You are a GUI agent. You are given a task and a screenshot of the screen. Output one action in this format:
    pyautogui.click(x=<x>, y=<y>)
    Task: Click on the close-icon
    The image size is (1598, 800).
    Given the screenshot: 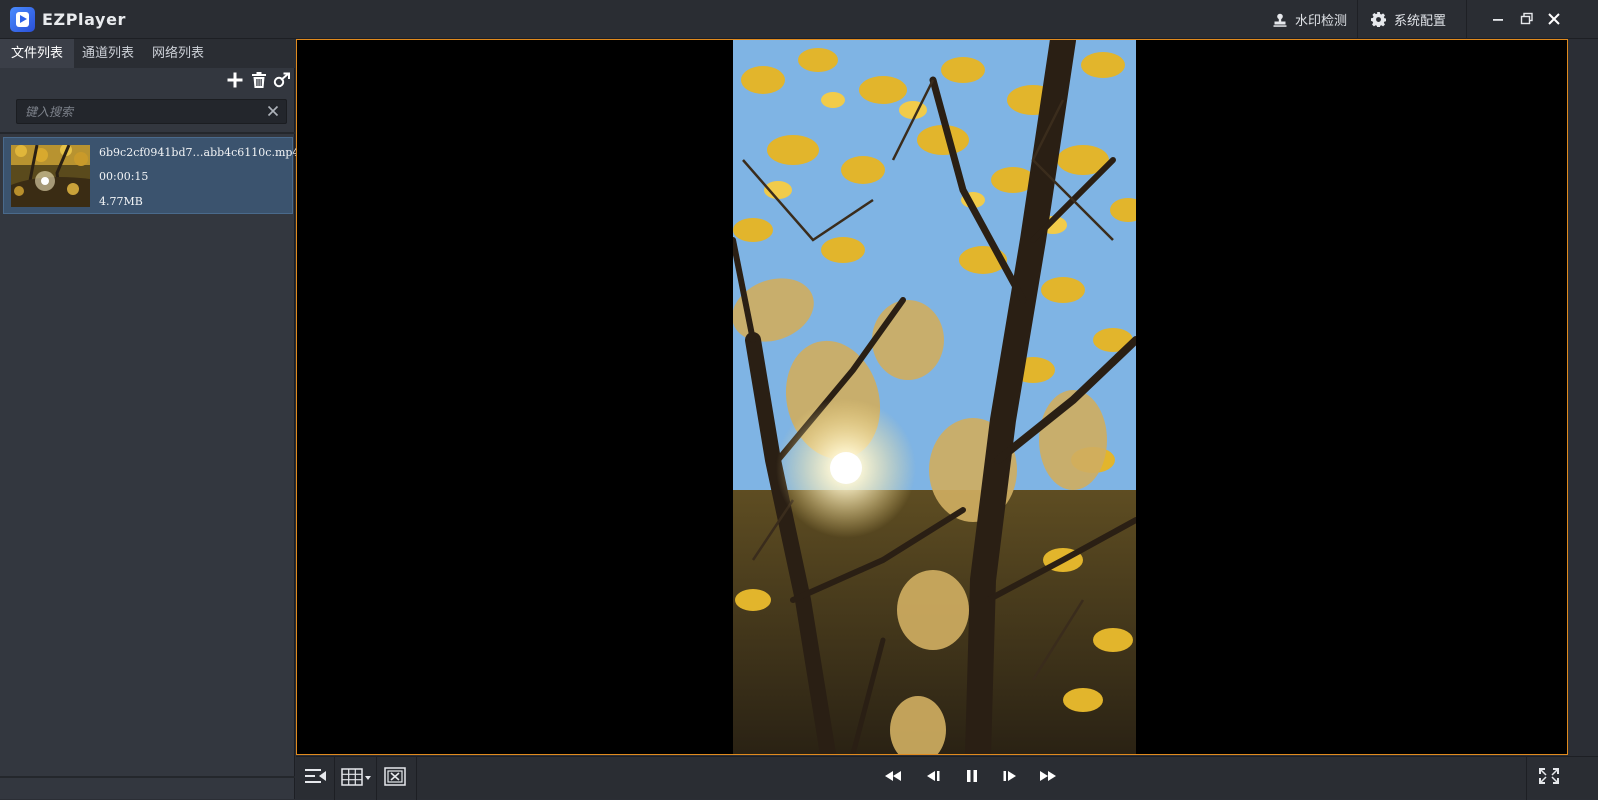 What is the action you would take?
    pyautogui.click(x=1554, y=19)
    